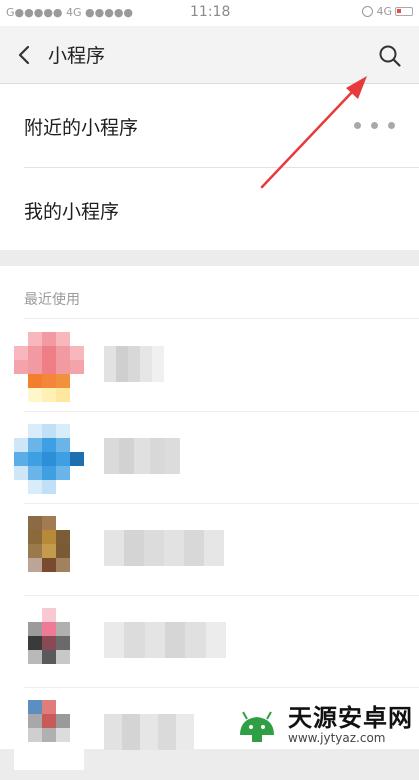  What do you see at coordinates (70, 12) in the screenshot?
I see `signal-indicator: G●●●●● 4G ●●●●●` at bounding box center [70, 12].